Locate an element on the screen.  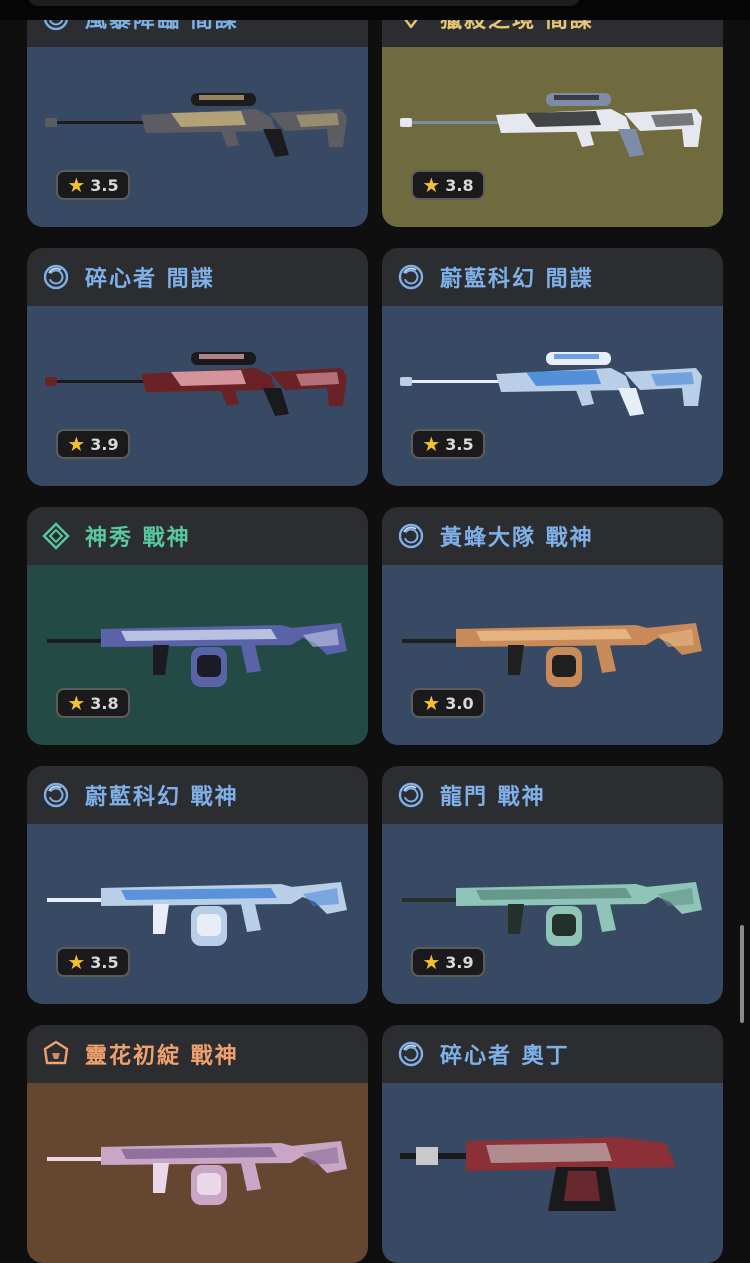
skin-card: 碎心者 間諜 ★ 3.9 is located at coordinates (197, 367).